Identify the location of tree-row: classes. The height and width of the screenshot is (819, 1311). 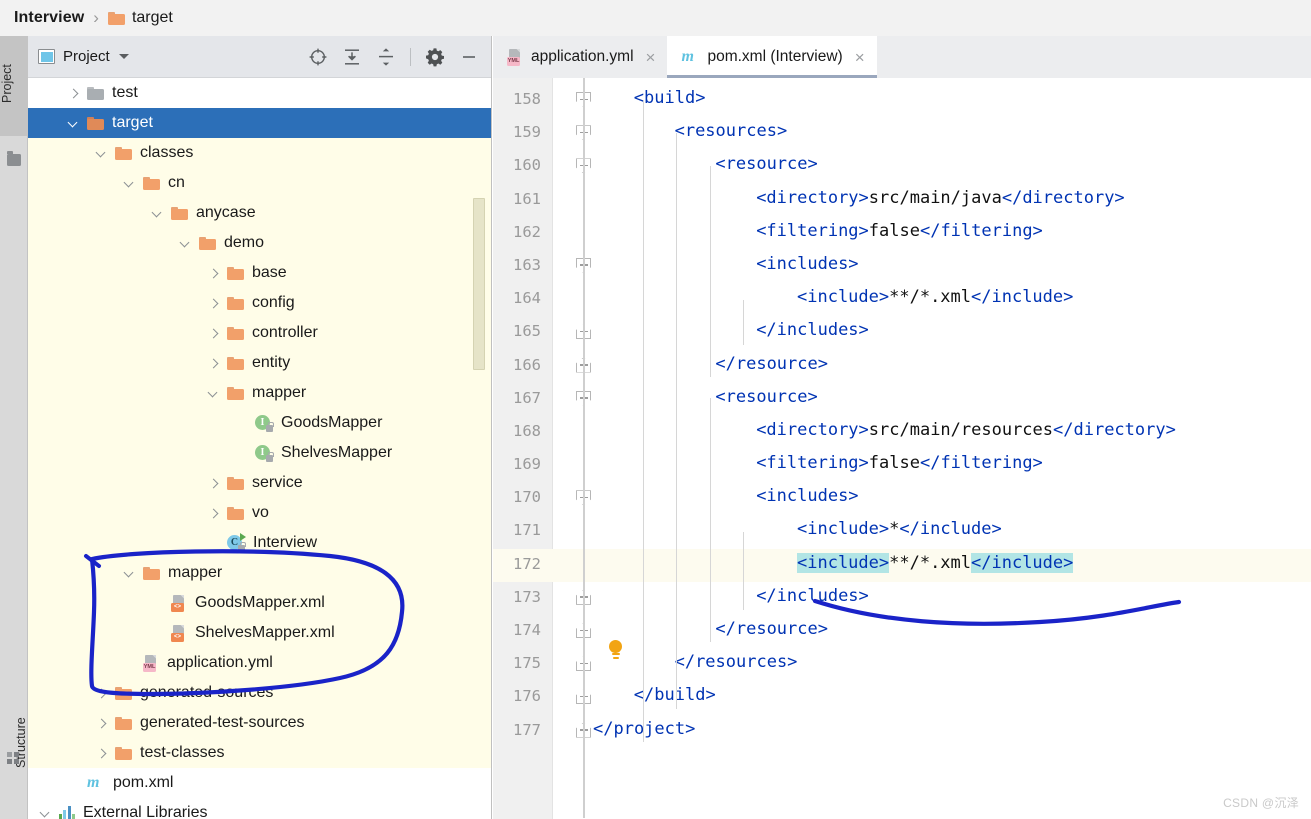
(259, 153).